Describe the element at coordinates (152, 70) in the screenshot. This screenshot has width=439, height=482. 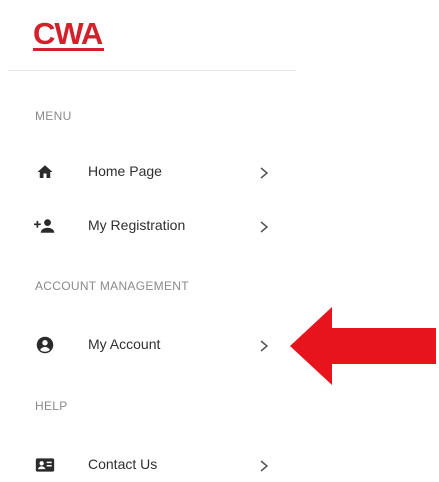
I see `header-divider` at that location.